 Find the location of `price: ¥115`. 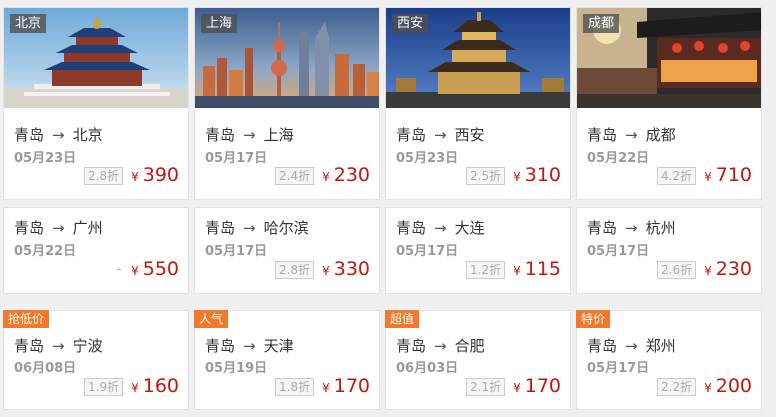

price: ¥115 is located at coordinates (537, 269).